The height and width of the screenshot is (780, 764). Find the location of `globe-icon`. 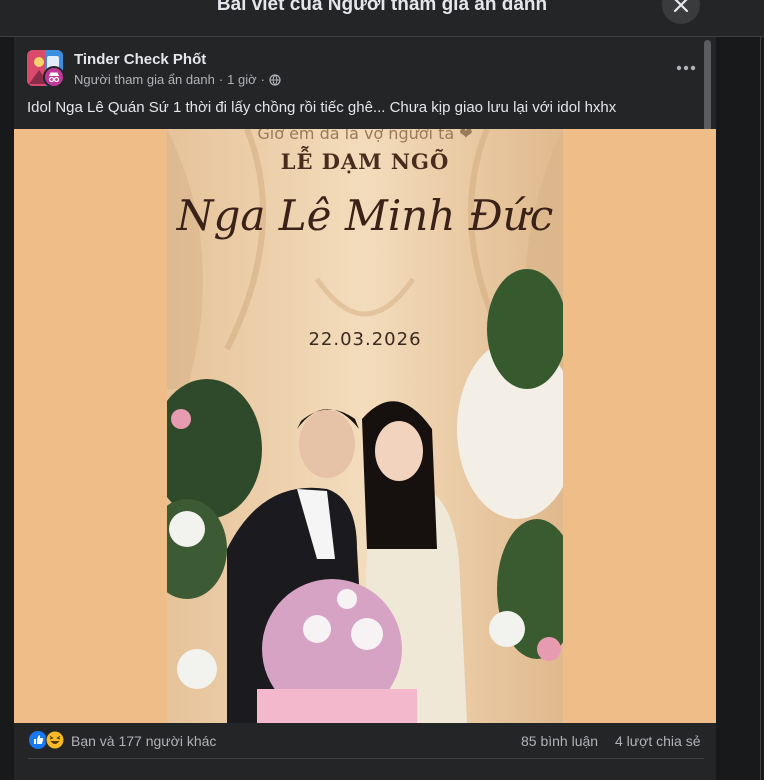

globe-icon is located at coordinates (275, 79).